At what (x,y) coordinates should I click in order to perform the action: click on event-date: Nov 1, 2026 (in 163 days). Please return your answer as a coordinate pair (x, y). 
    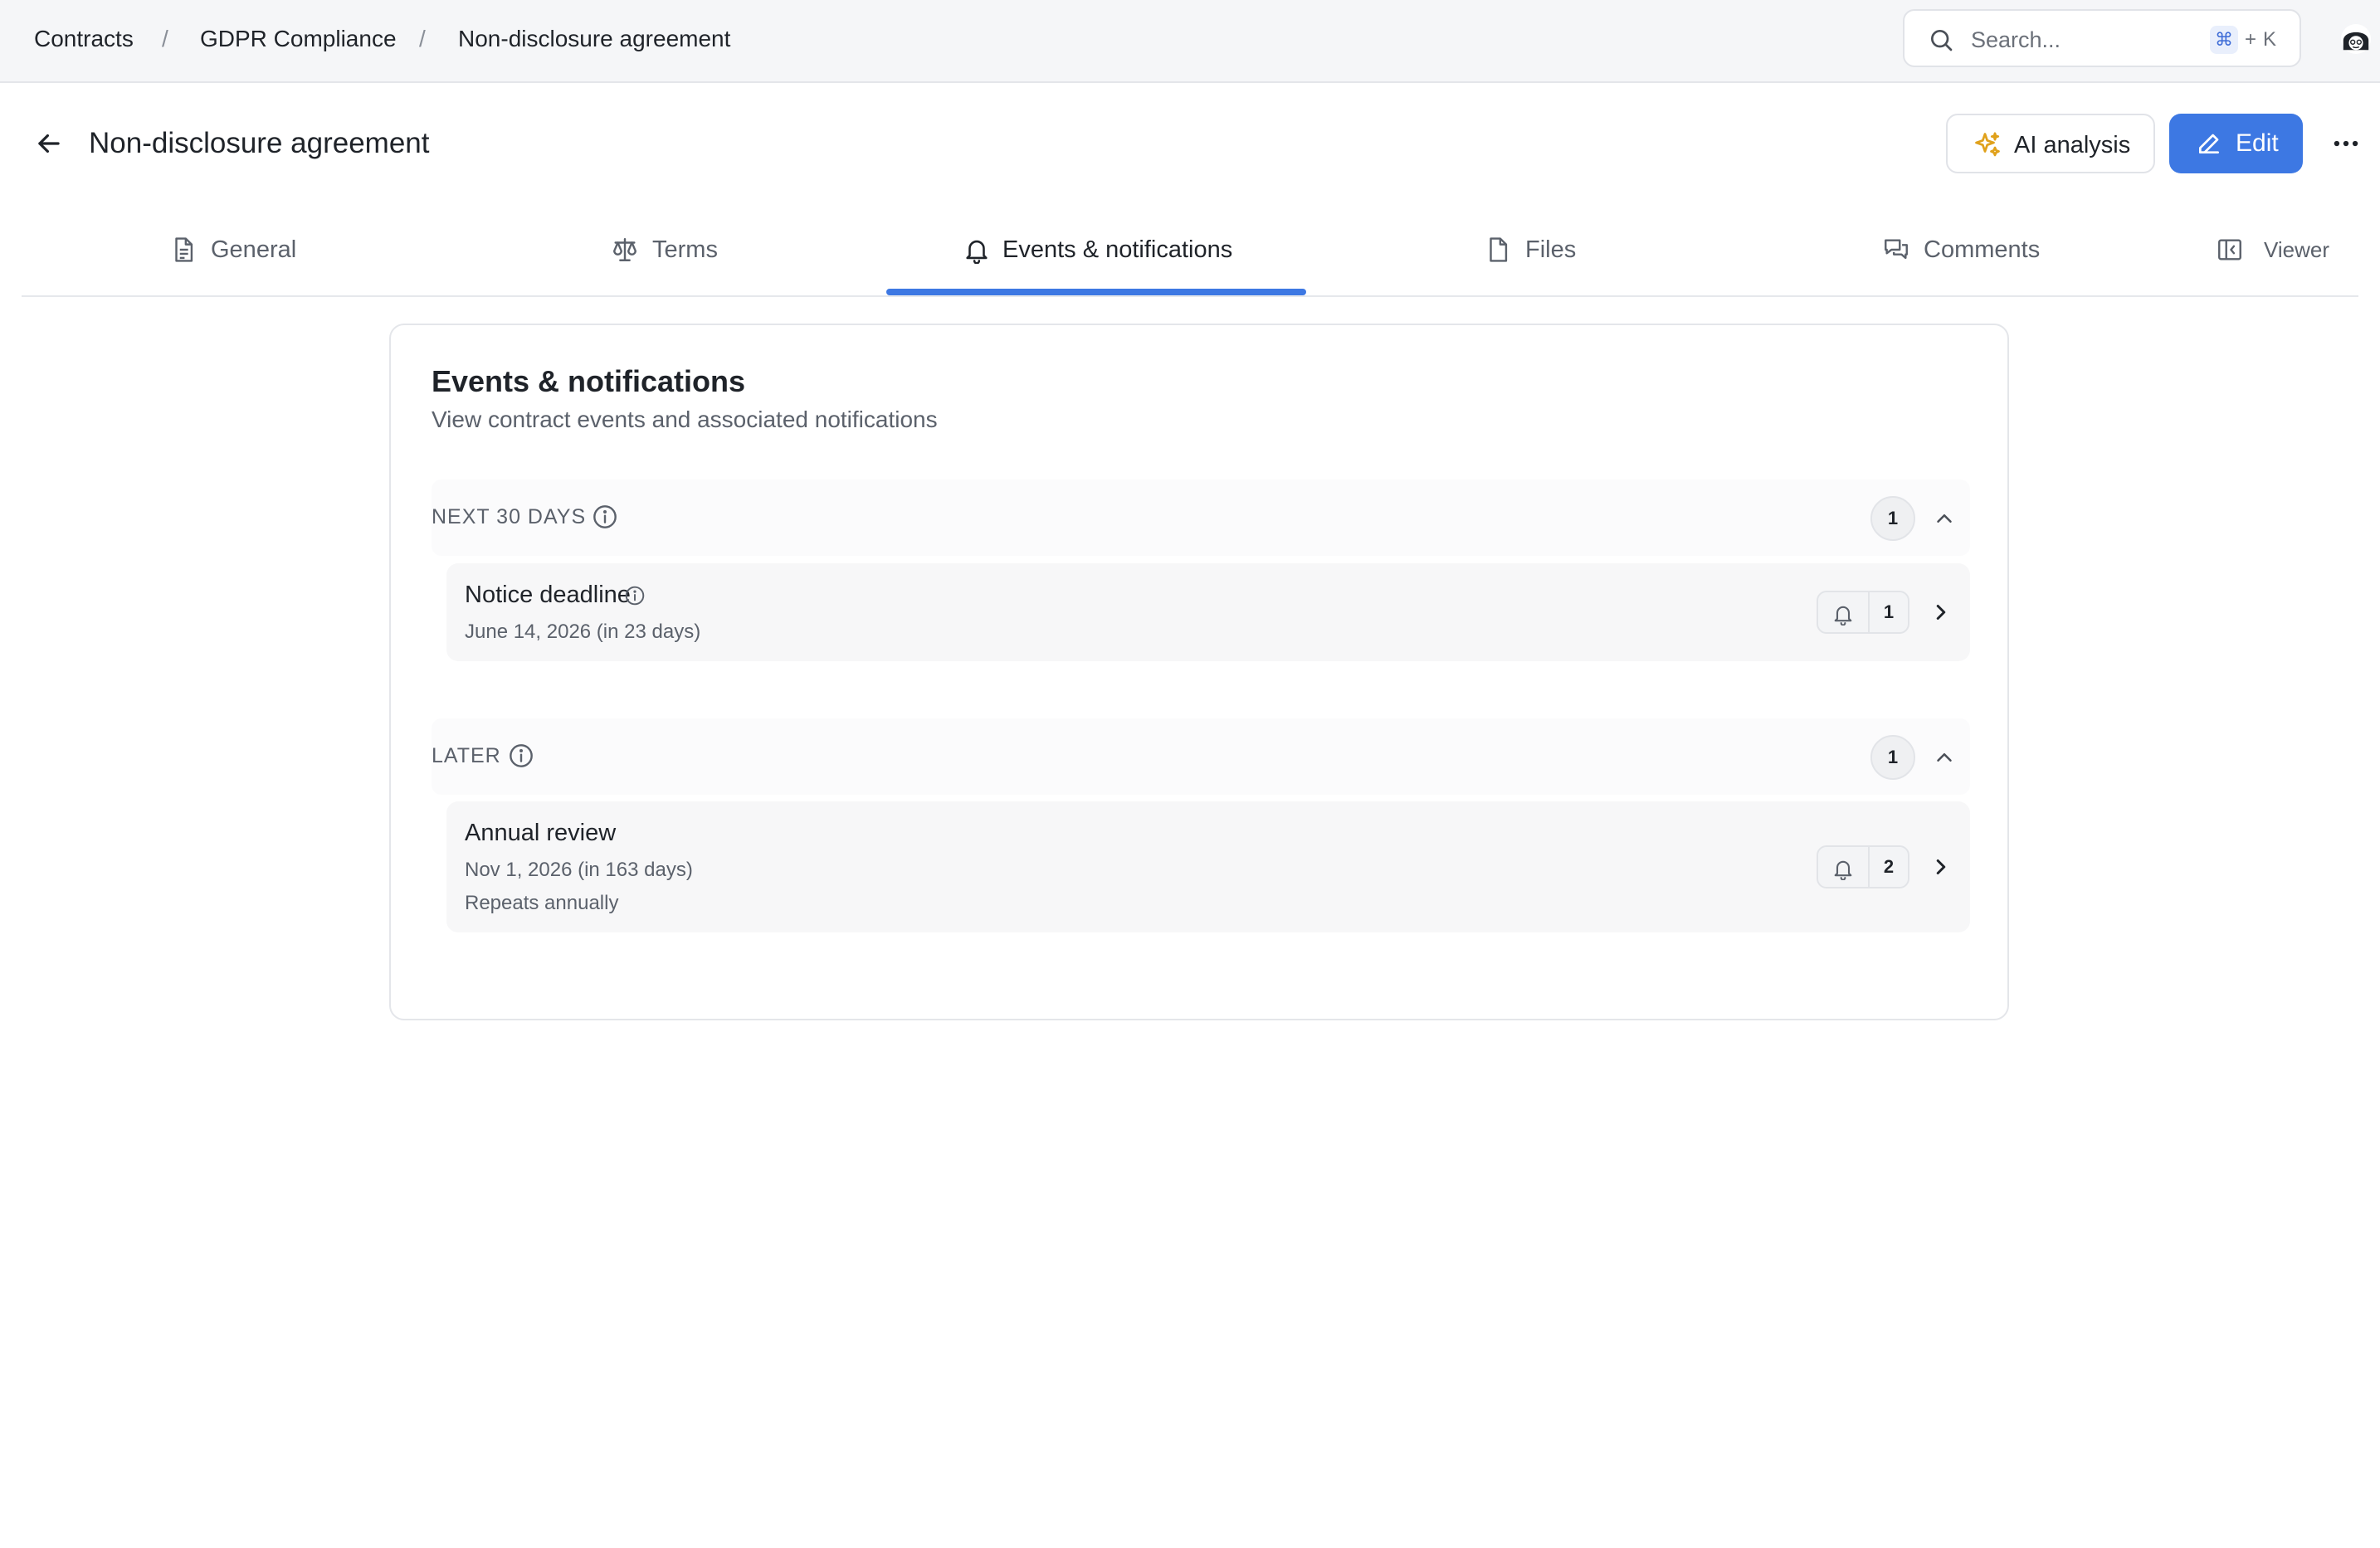
    Looking at the image, I should click on (579, 870).